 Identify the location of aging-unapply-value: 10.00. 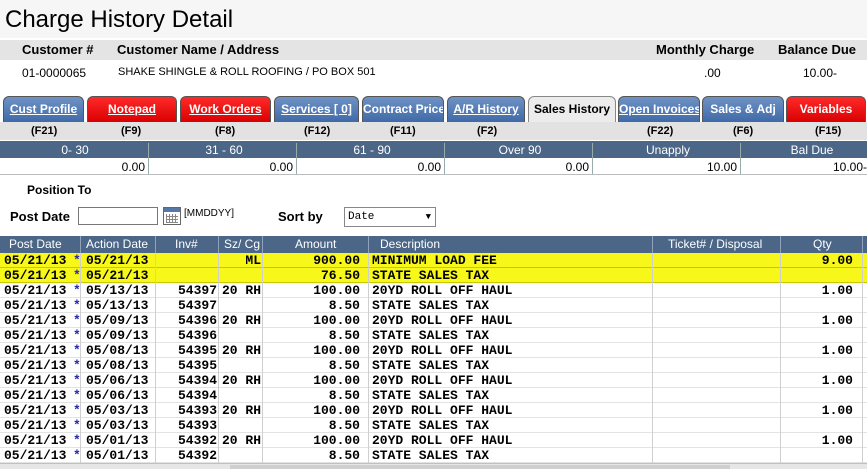
(721, 167).